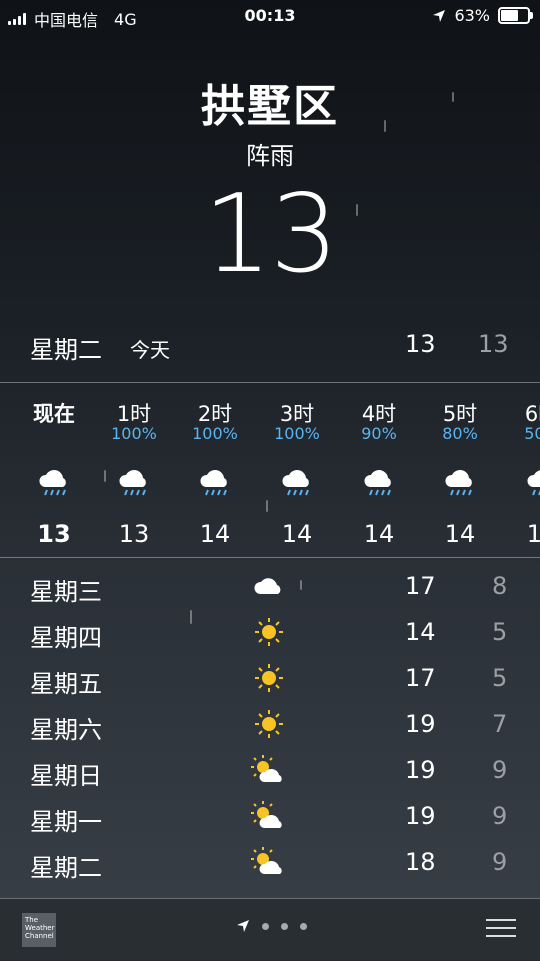 The image size is (540, 961). What do you see at coordinates (54, 414) in the screenshot?
I see `hour-label: 现在` at bounding box center [54, 414].